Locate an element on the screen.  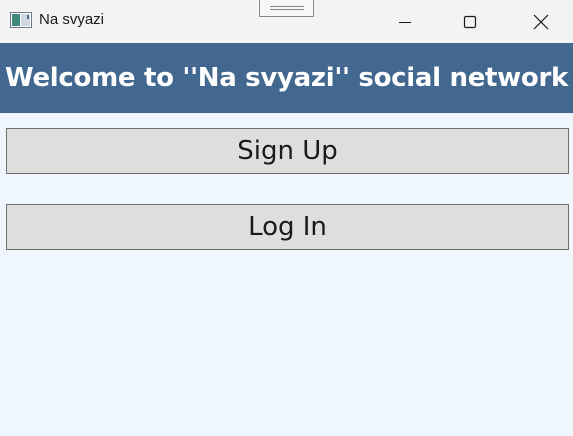
welcome-title: Welcome to ''Na svyazi'' social network is located at coordinates (286, 78).